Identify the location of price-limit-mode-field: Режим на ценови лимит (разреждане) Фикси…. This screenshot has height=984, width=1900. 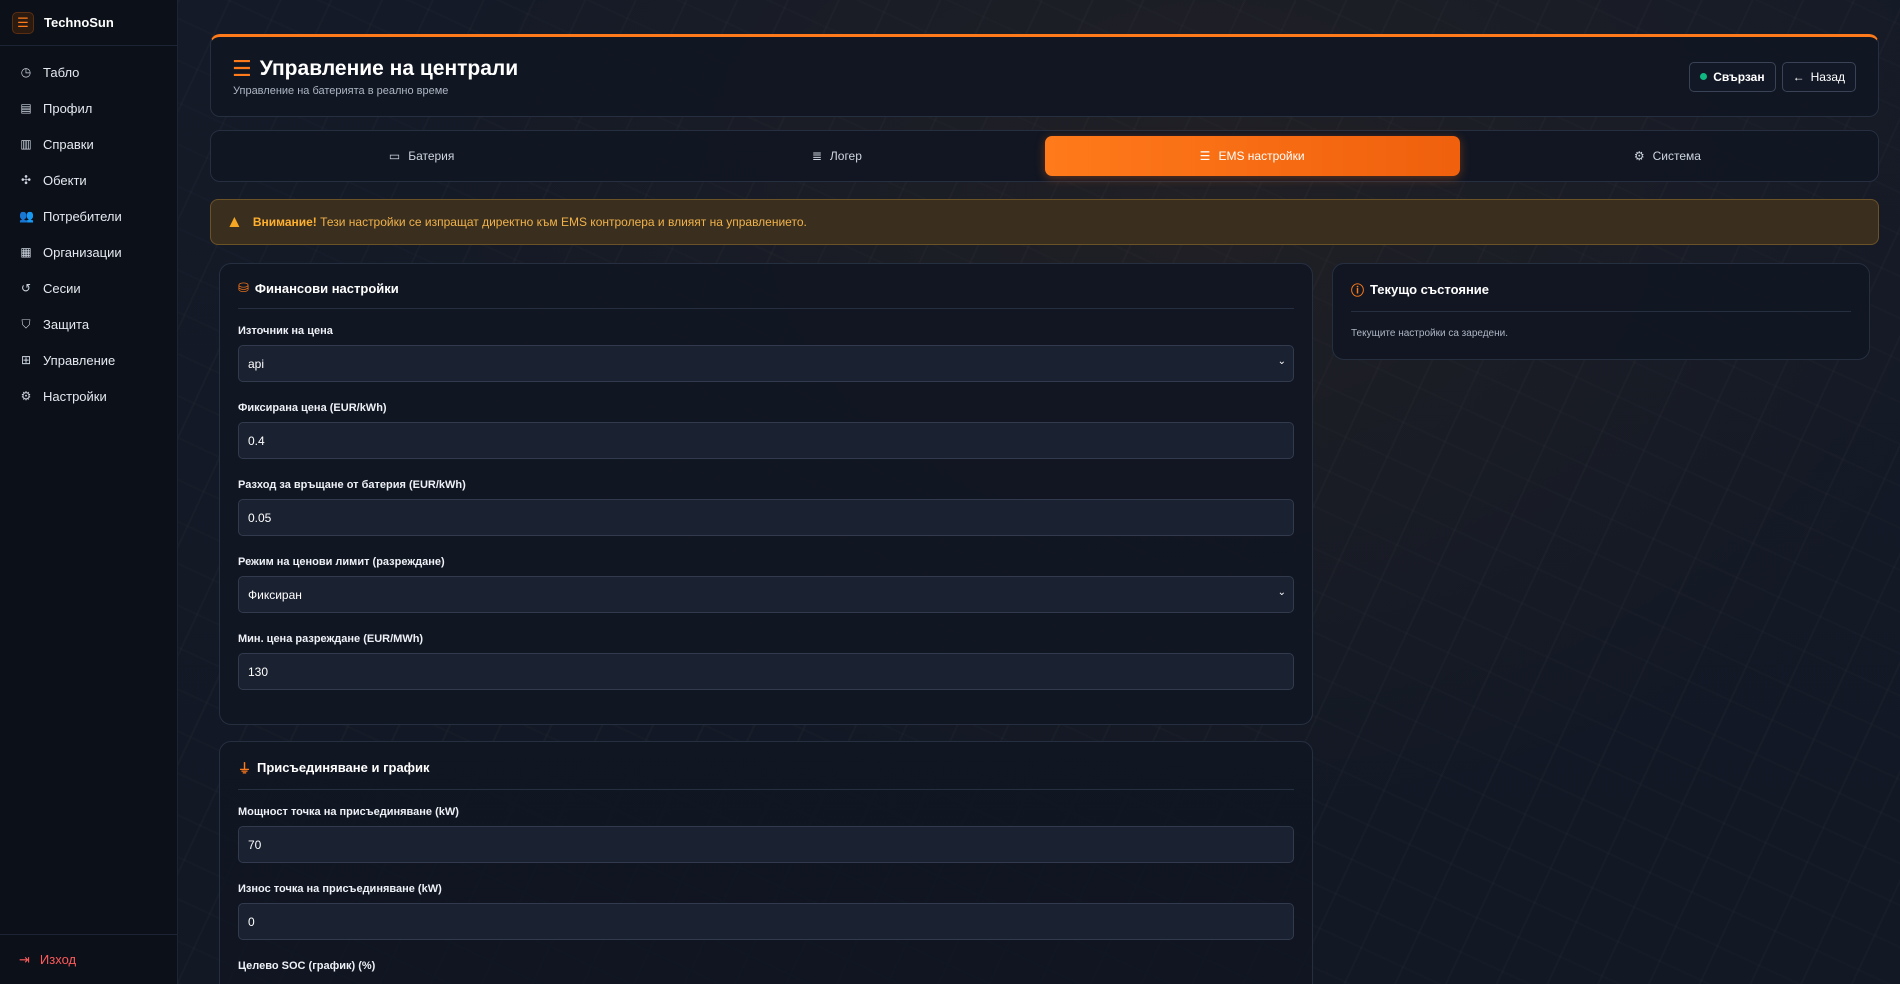
(766, 584).